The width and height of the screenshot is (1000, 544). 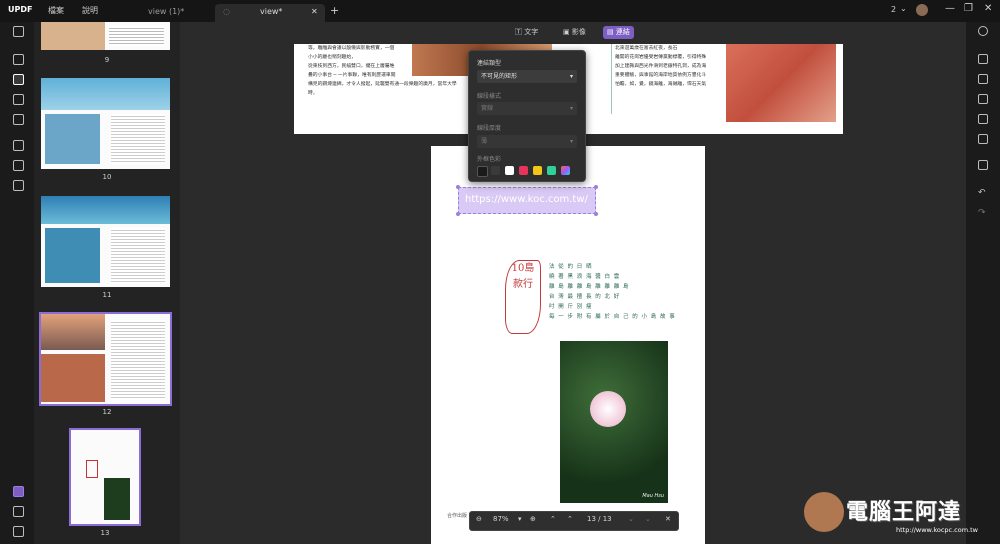 I want to click on zoom-in-button: ⊕, so click(x=533, y=519).